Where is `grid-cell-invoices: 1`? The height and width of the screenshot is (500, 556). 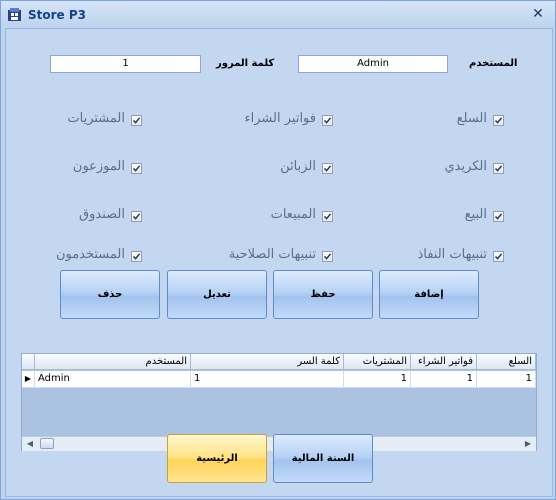
grid-cell-invoices: 1 is located at coordinates (444, 379).